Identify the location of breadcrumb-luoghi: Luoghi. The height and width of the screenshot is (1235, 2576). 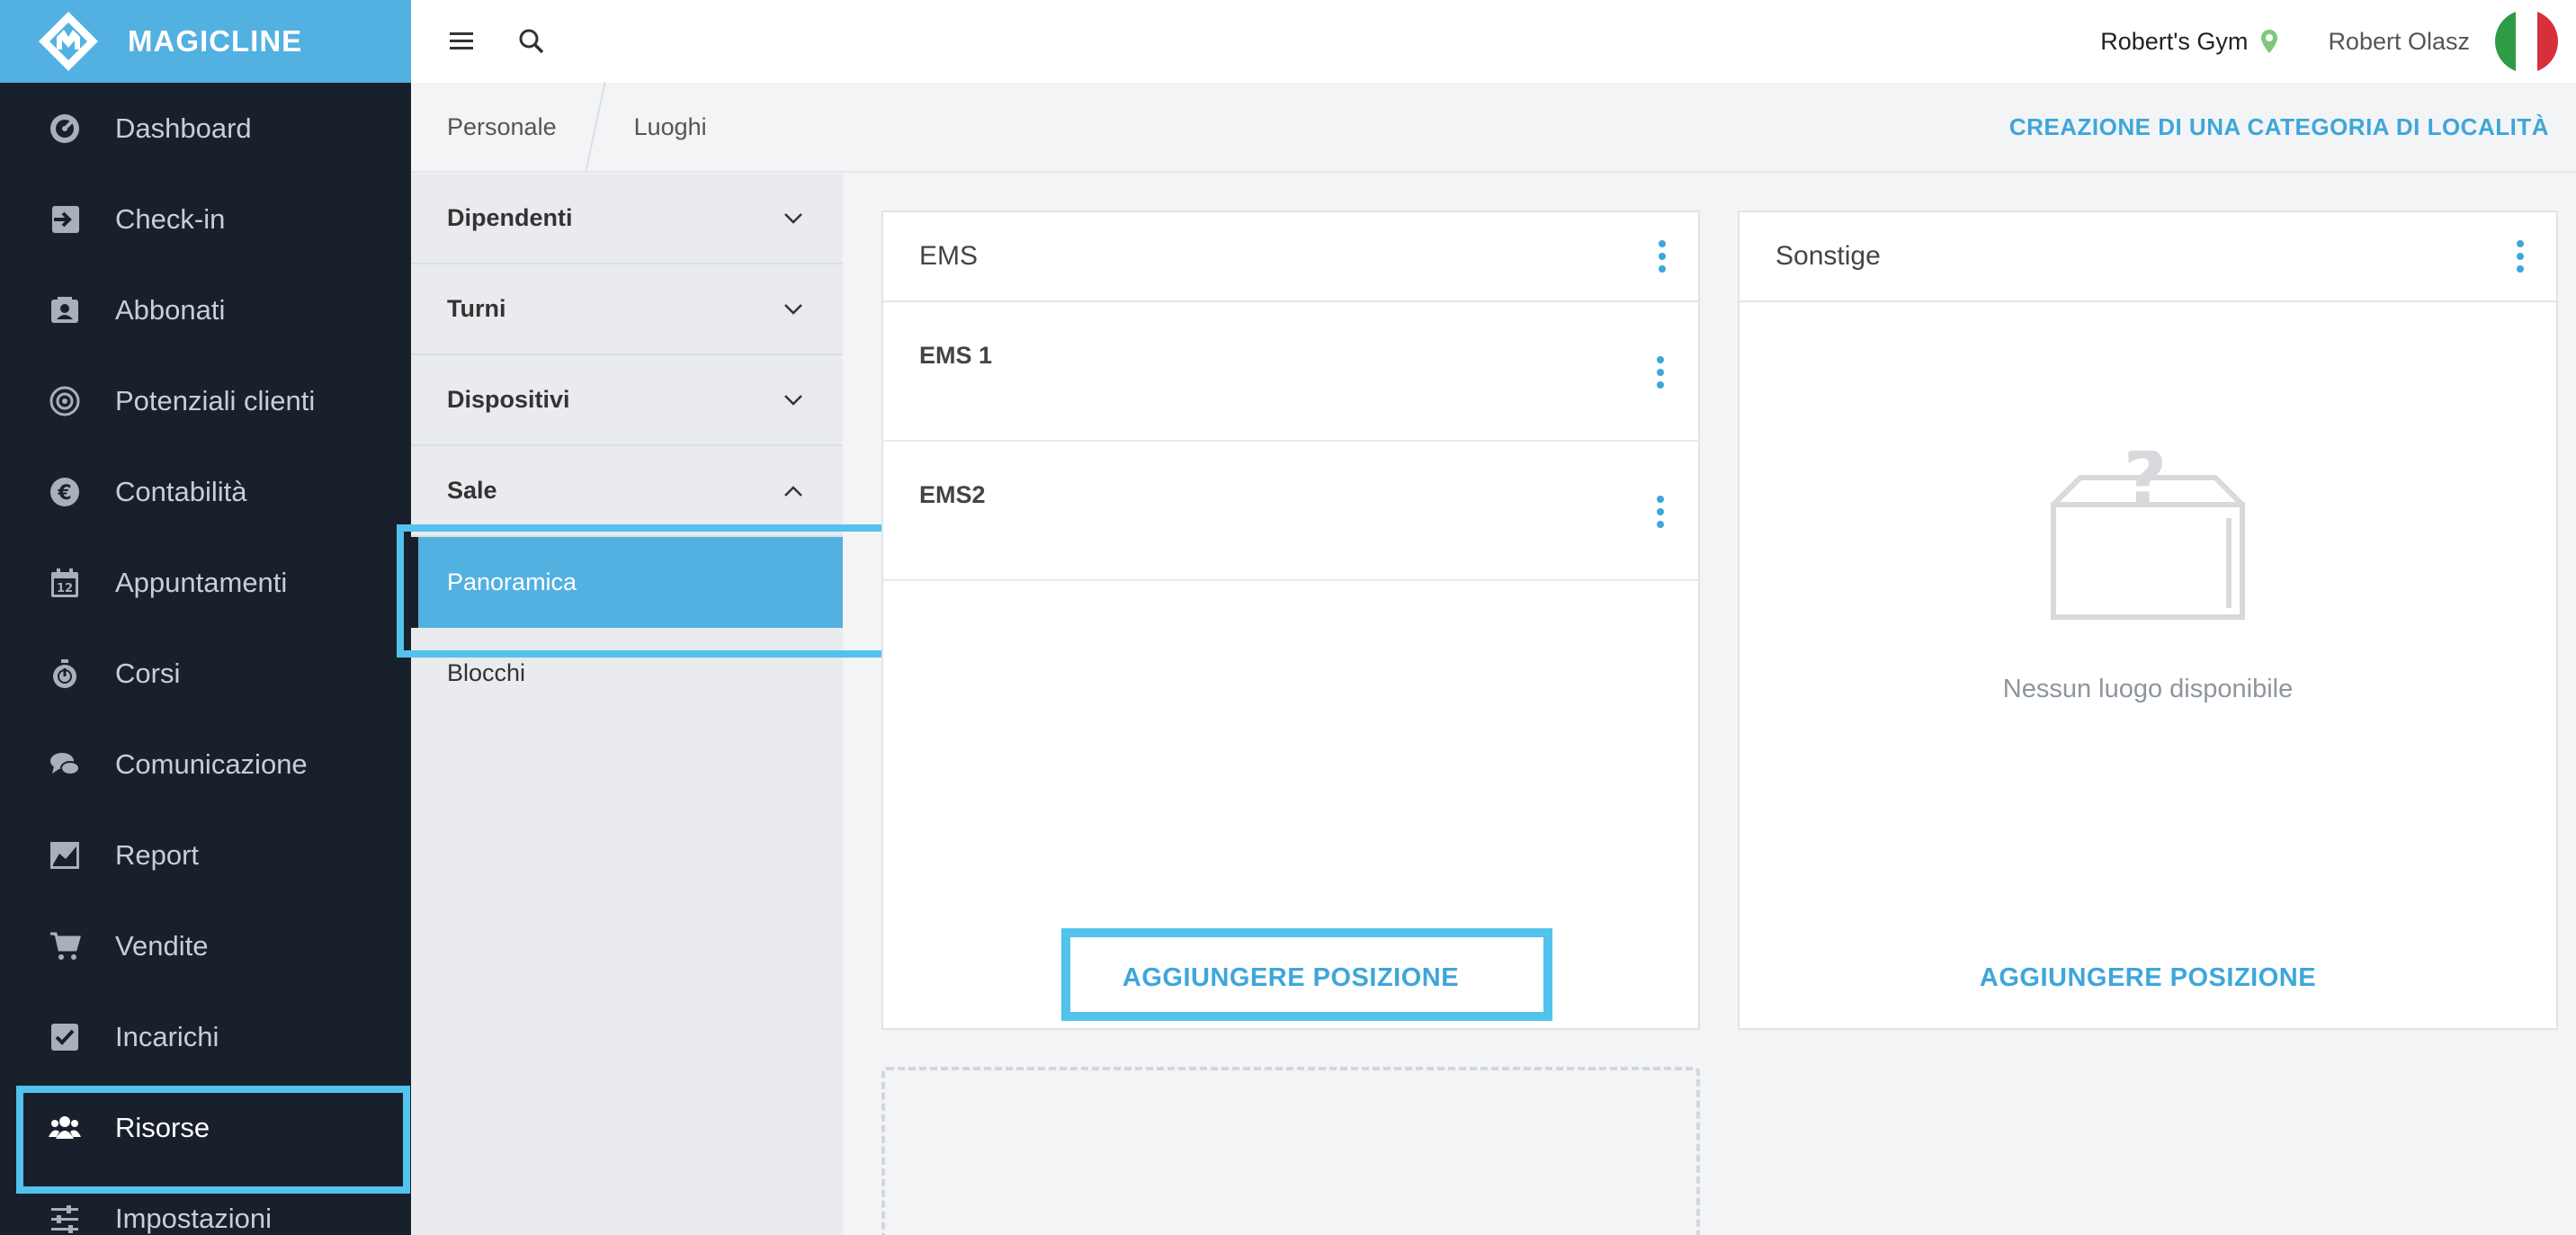
(670, 127).